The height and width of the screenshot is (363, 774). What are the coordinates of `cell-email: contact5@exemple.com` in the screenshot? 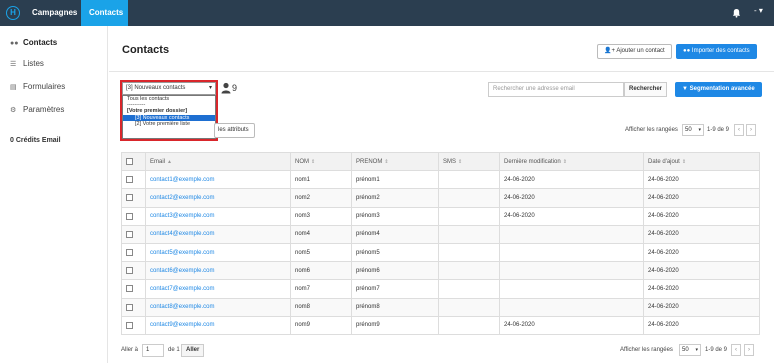 It's located at (218, 252).